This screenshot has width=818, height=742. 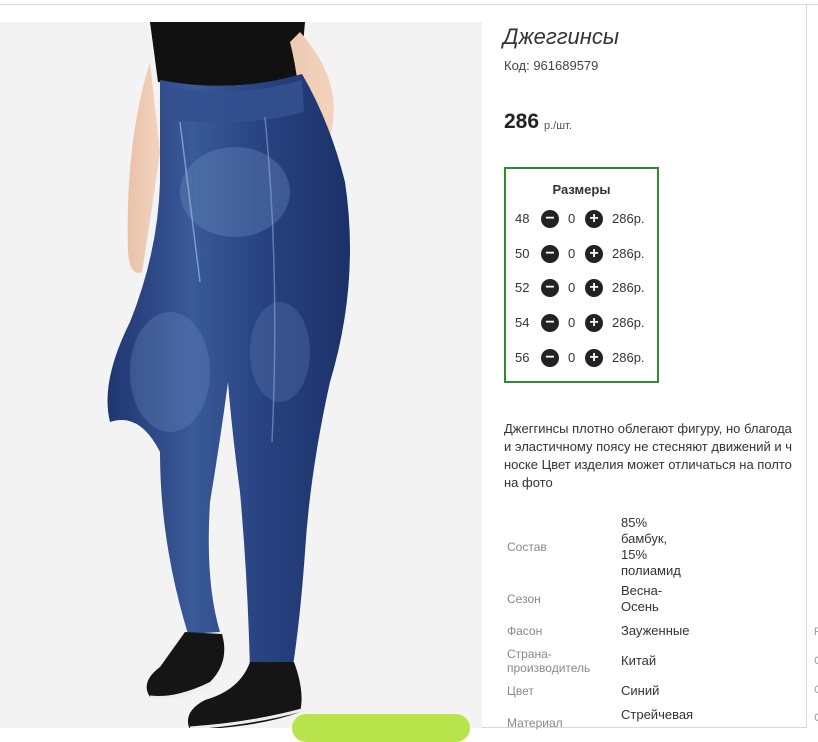 I want to click on sizes-title: Размеры, so click(x=581, y=189).